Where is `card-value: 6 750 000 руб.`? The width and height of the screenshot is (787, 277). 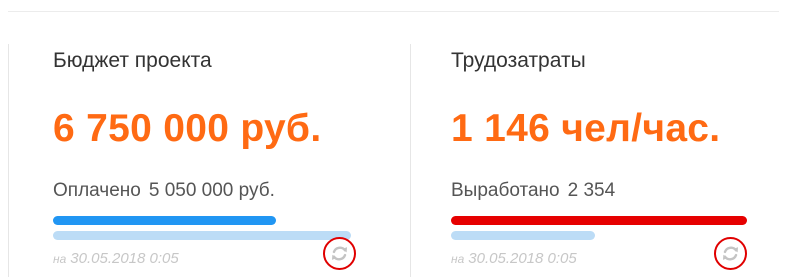
card-value: 6 750 000 руб. is located at coordinates (187, 128).